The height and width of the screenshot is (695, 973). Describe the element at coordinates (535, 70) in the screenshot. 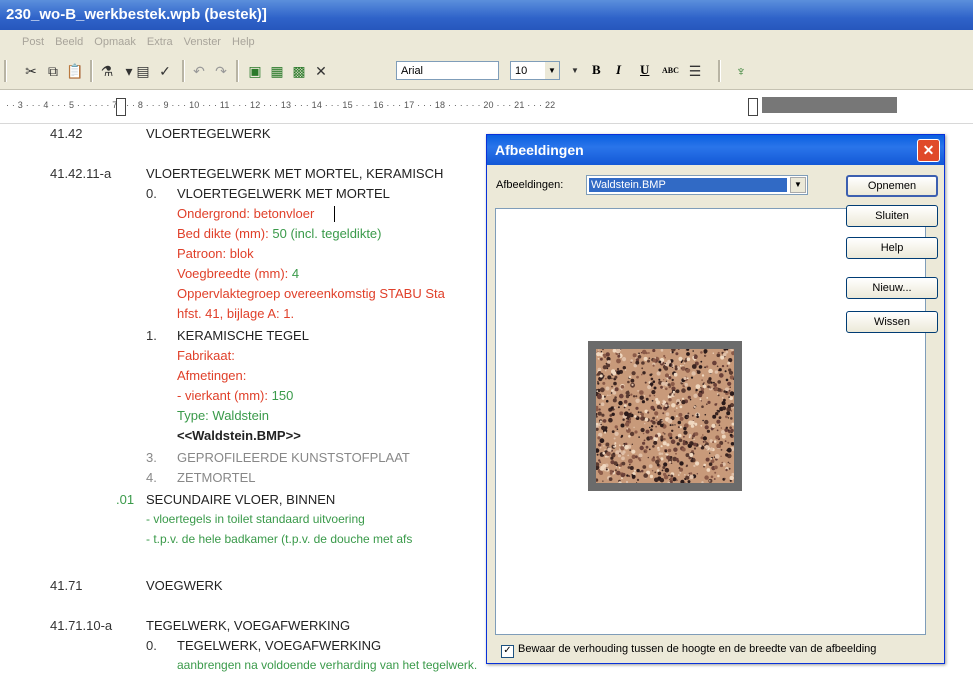

I see `font-size-select: 10 ▼` at that location.